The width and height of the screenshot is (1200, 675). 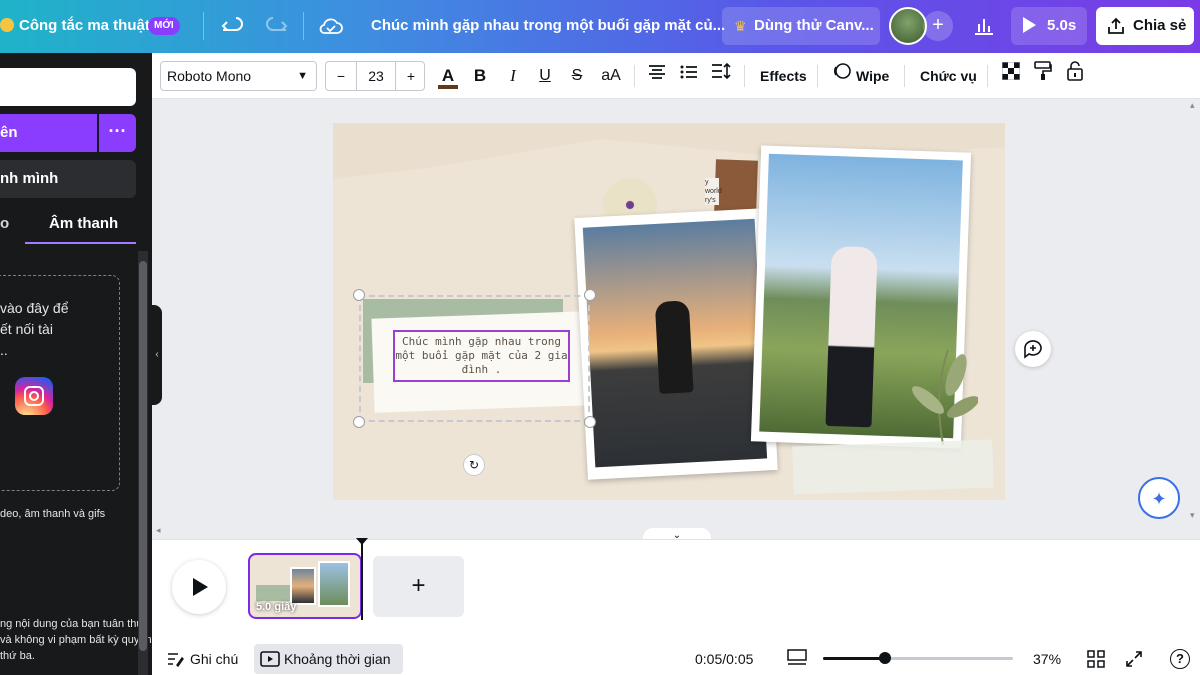 What do you see at coordinates (359, 295) in the screenshot?
I see `resize-handle-top-left` at bounding box center [359, 295].